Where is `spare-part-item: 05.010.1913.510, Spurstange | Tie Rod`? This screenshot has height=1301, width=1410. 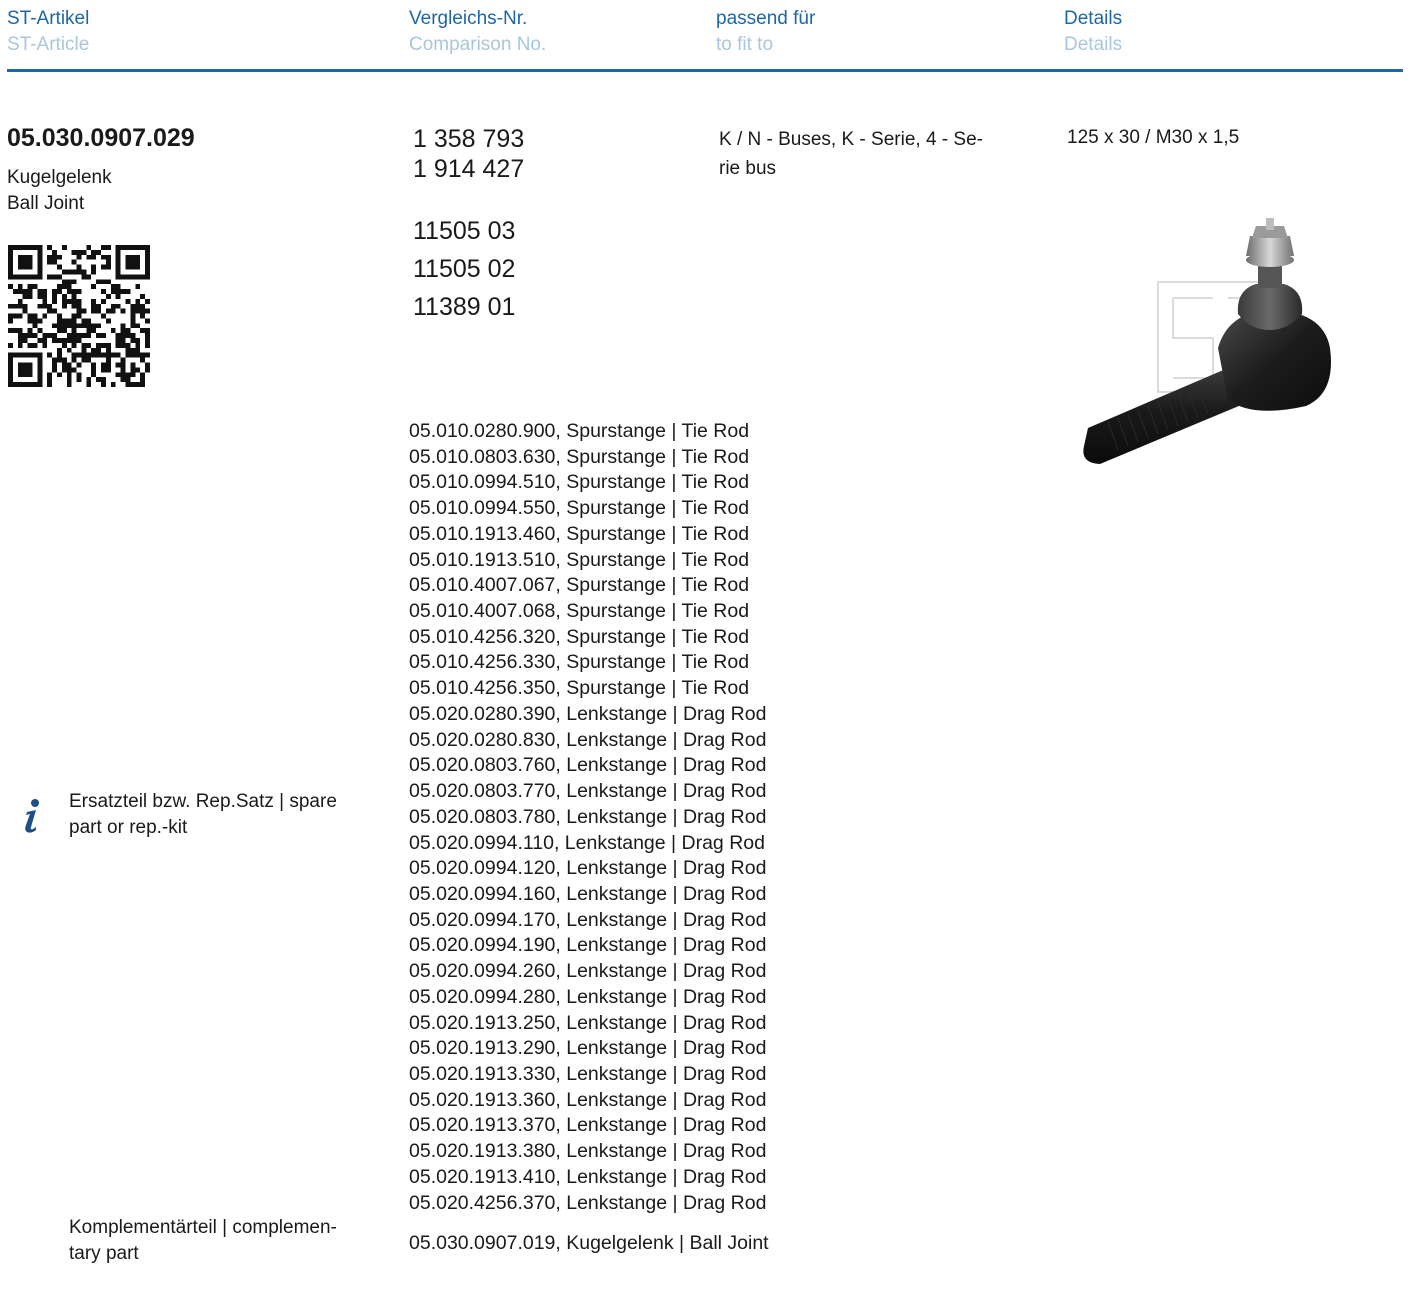 spare-part-item: 05.010.1913.510, Spurstange | Tie Rod is located at coordinates (579, 559).